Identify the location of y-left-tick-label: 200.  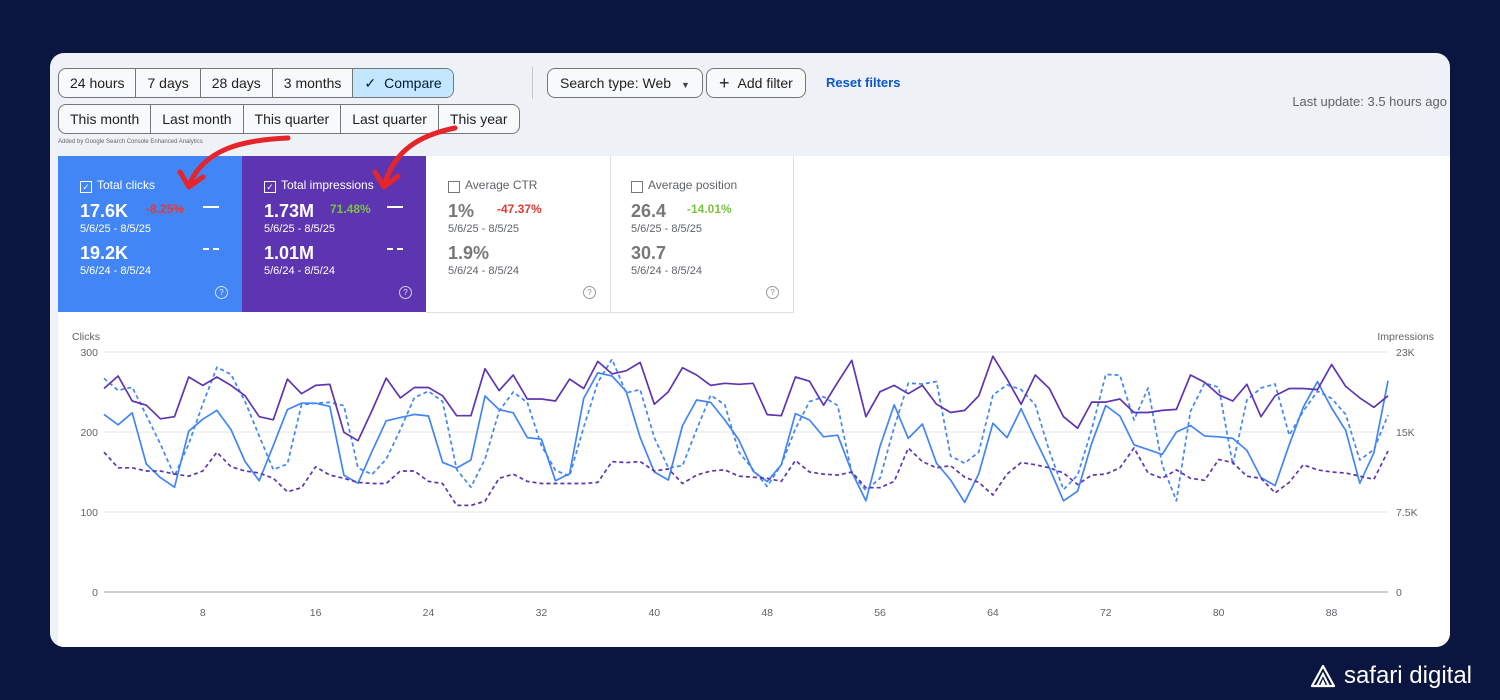
(89, 433).